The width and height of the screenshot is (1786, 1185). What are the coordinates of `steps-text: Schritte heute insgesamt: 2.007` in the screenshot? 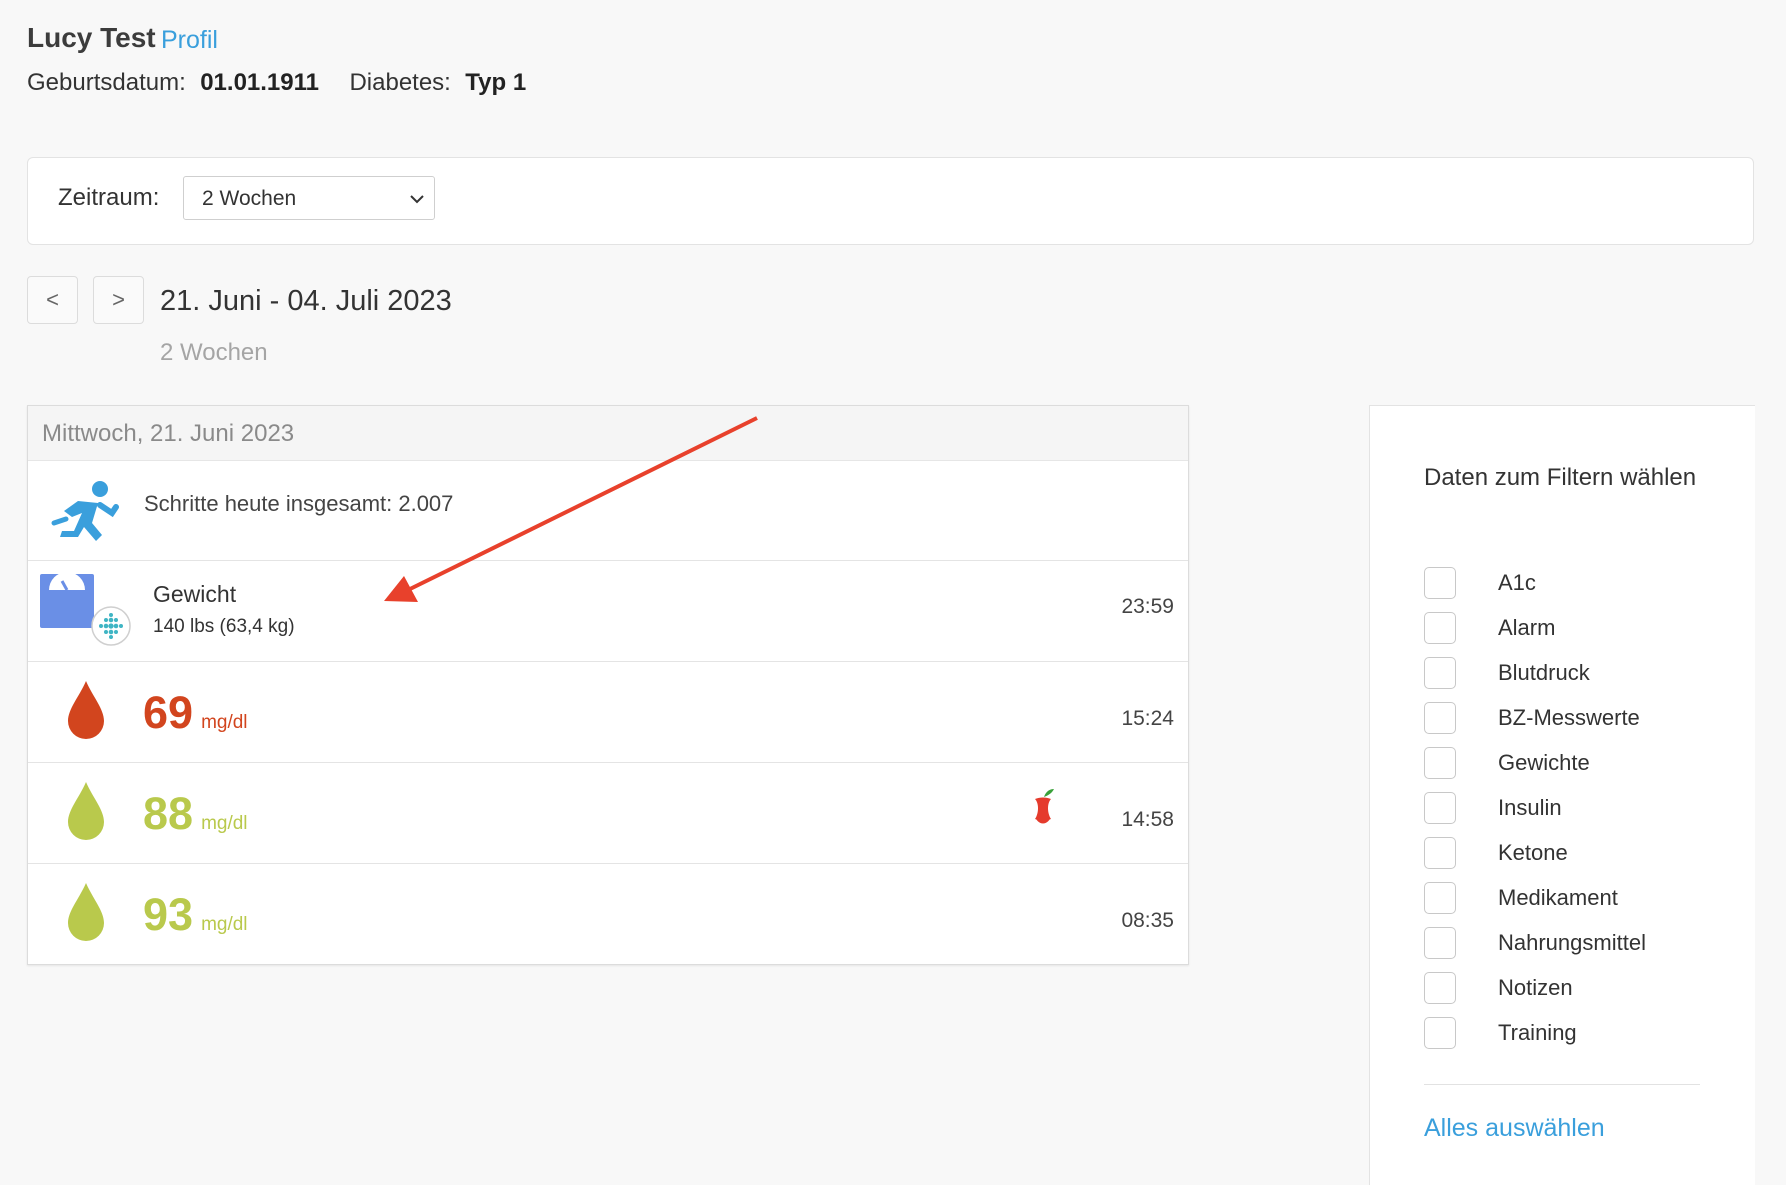 It's located at (299, 503).